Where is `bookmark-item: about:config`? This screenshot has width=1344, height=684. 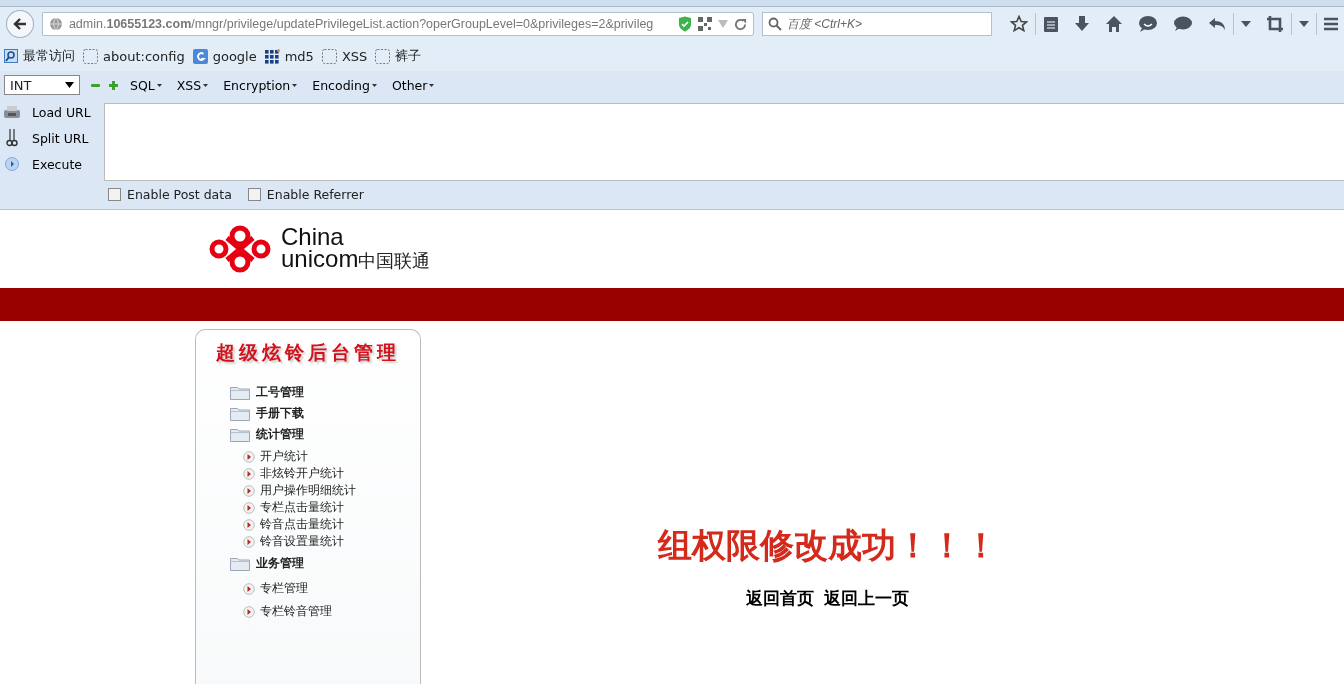
bookmark-item: about:config is located at coordinates (134, 56).